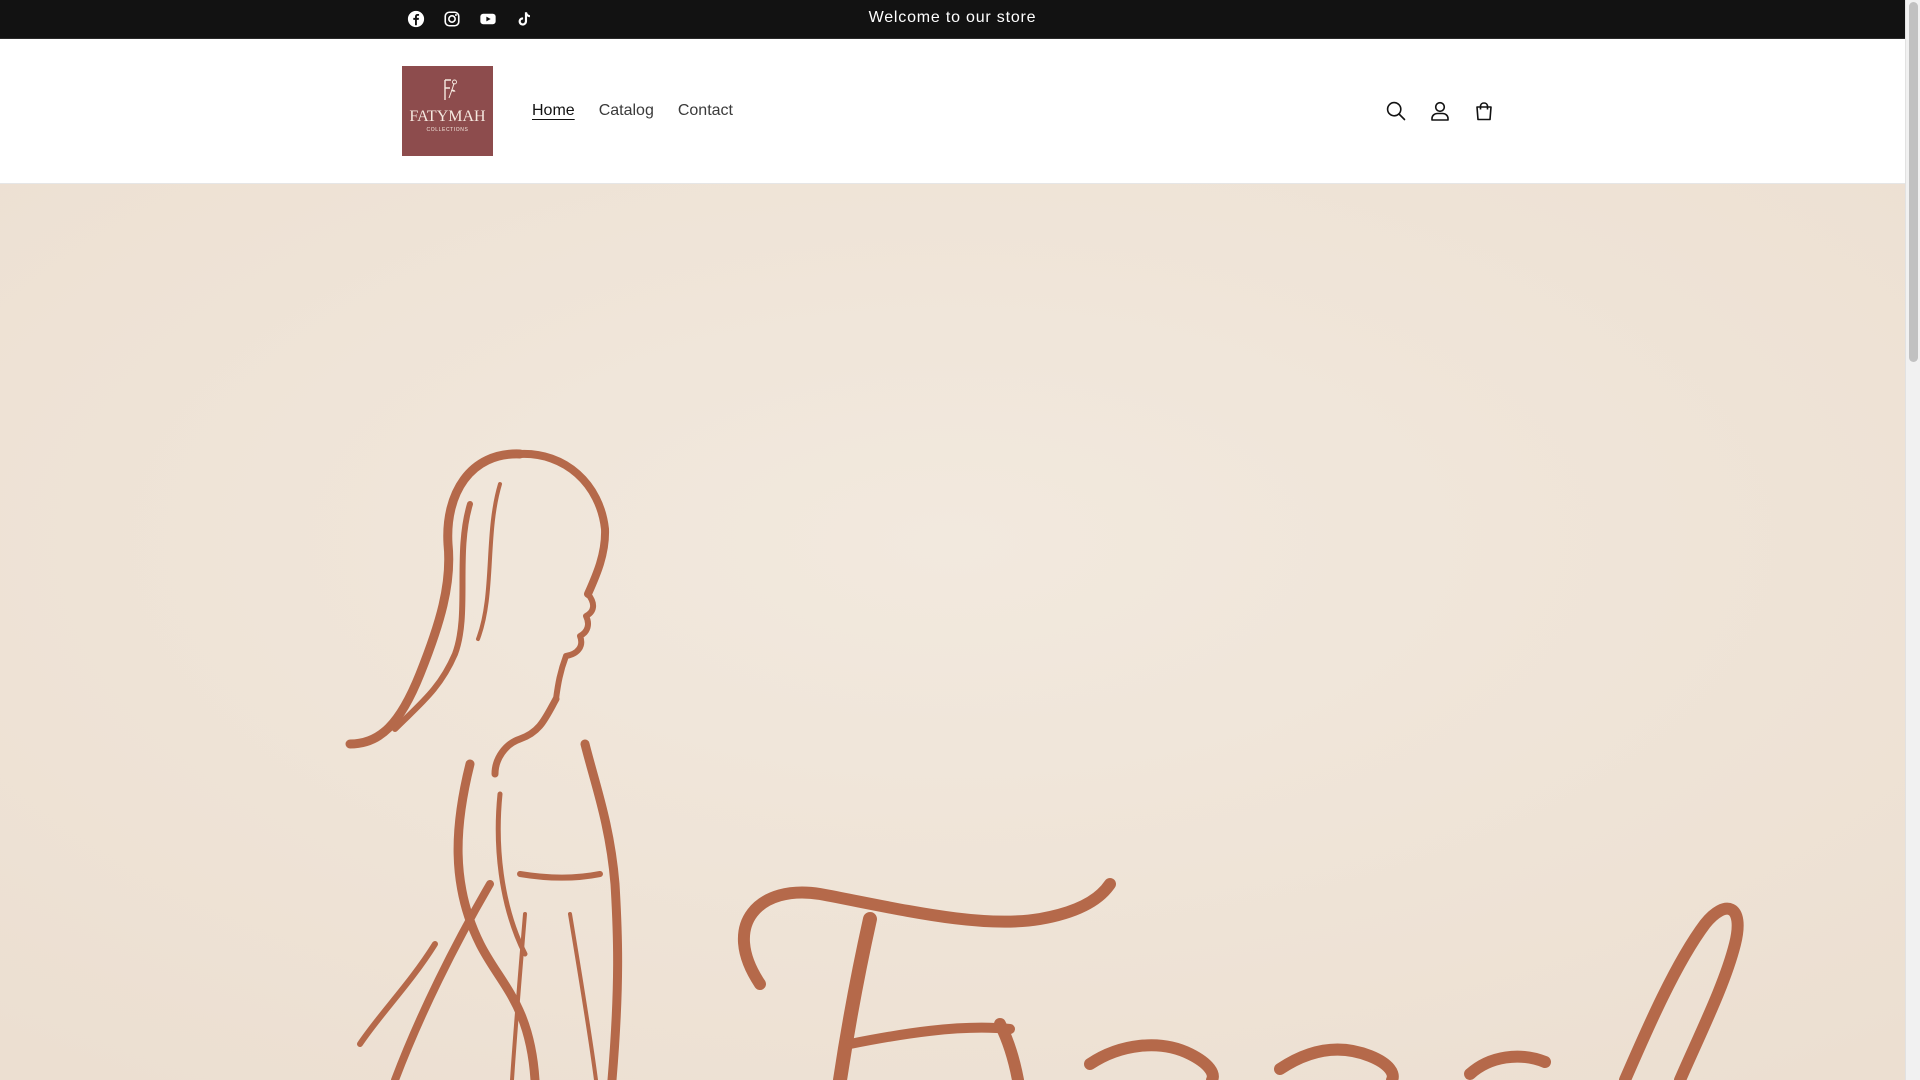  I want to click on youtube-icon, so click(488, 19).